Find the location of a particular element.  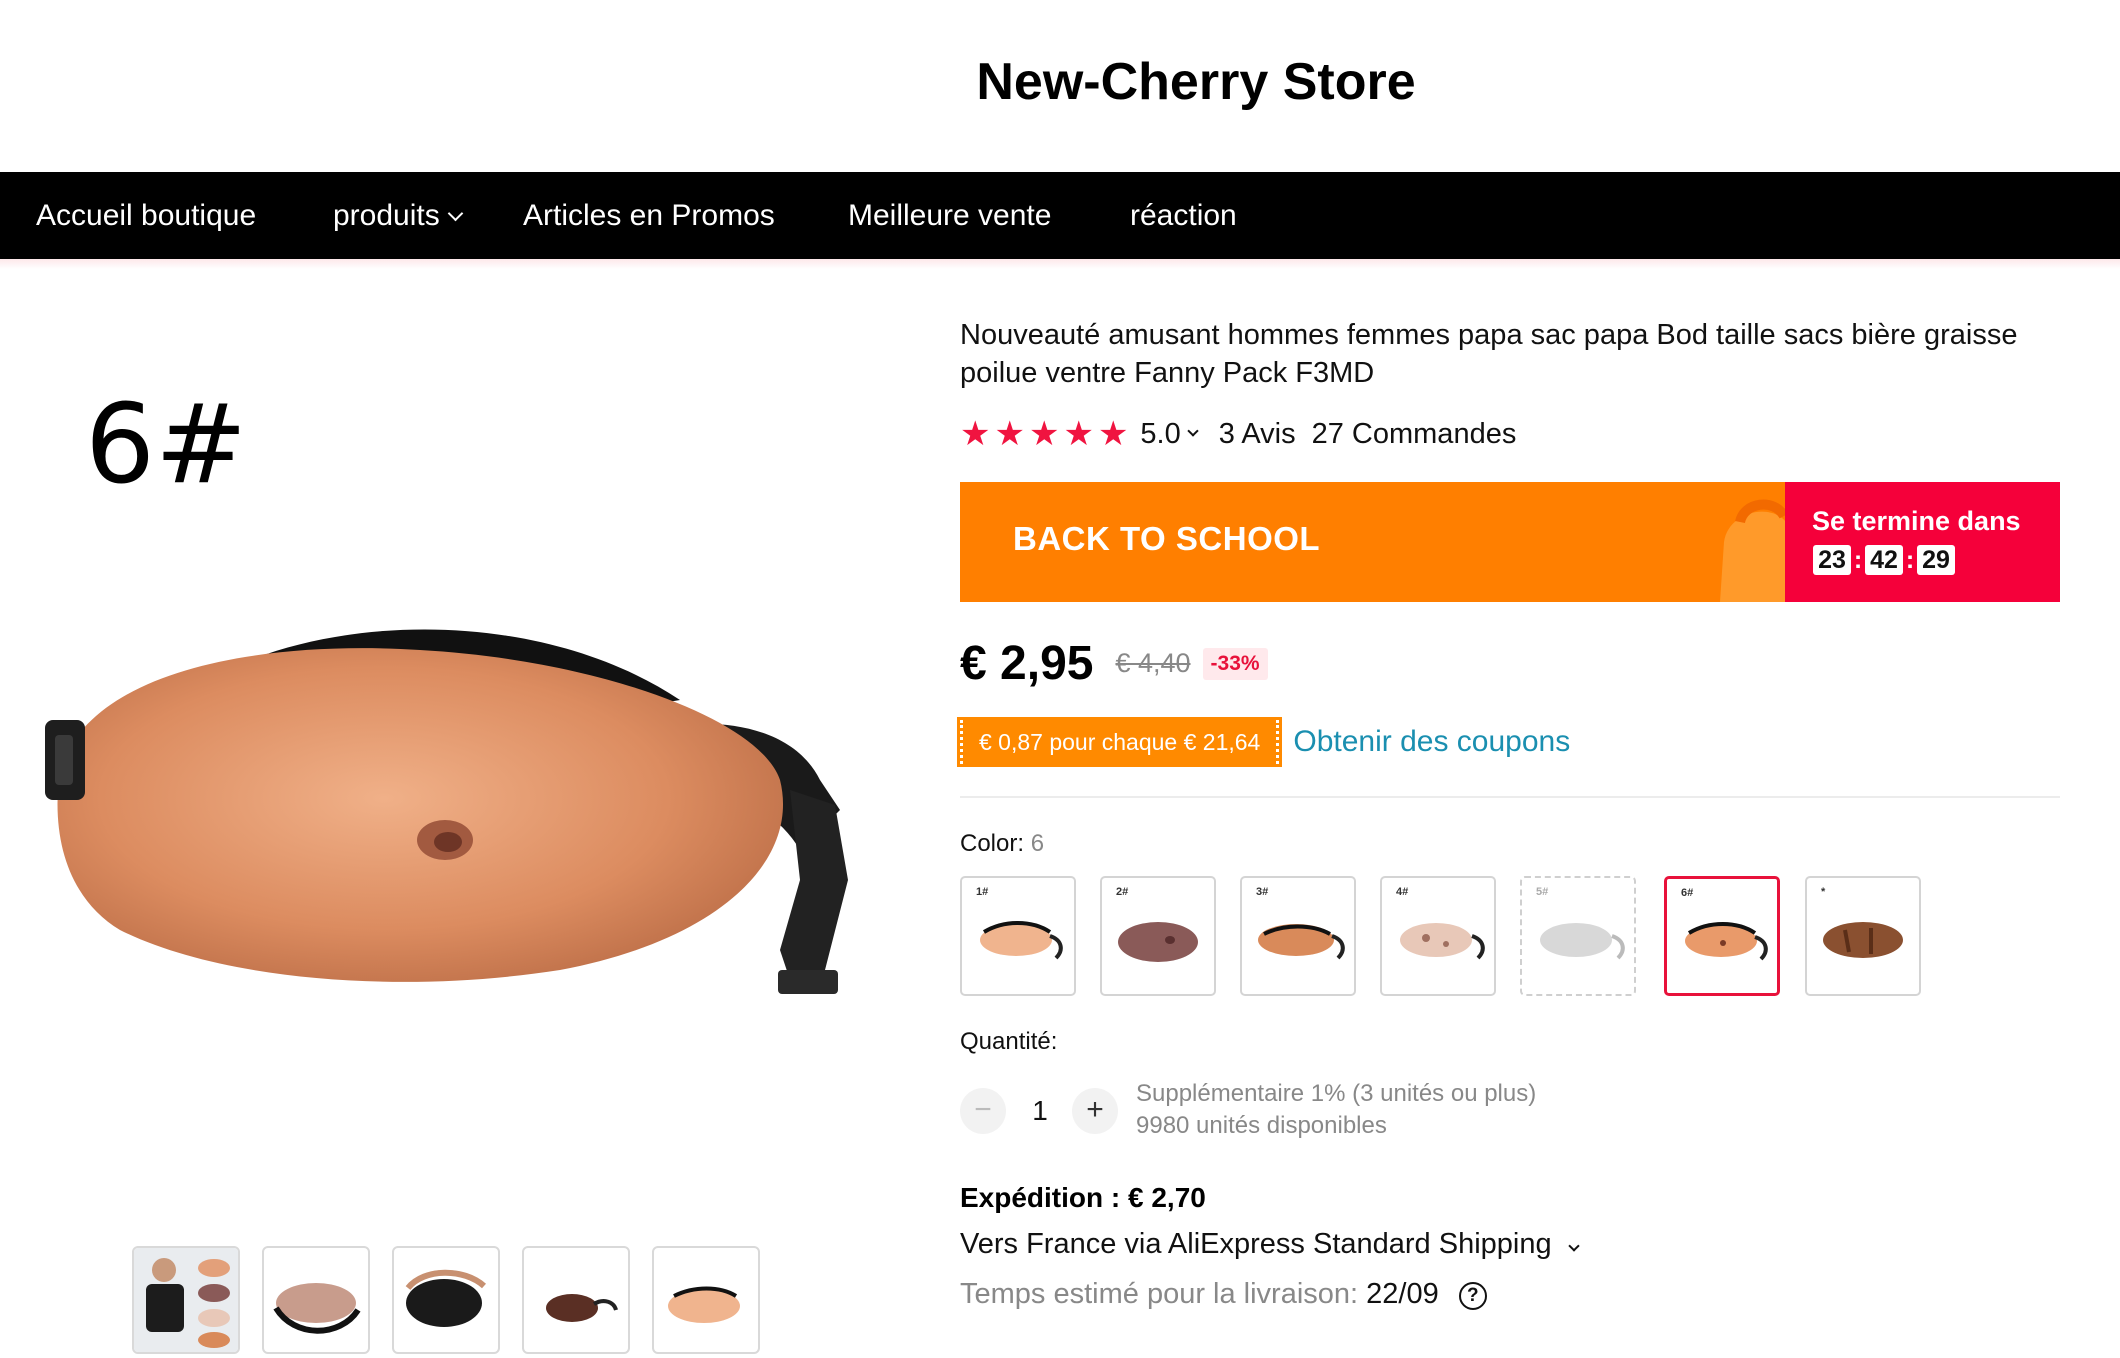

promo-title: BACK TO SCHOOL is located at coordinates (1167, 538).